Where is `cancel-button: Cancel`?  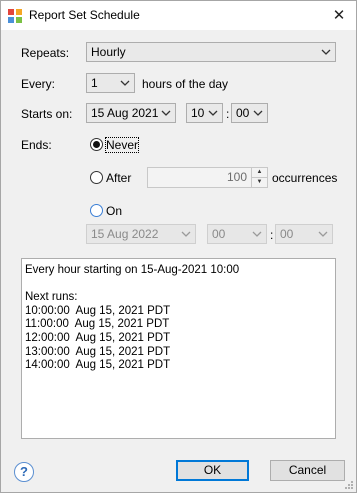 cancel-button: Cancel is located at coordinates (307, 470).